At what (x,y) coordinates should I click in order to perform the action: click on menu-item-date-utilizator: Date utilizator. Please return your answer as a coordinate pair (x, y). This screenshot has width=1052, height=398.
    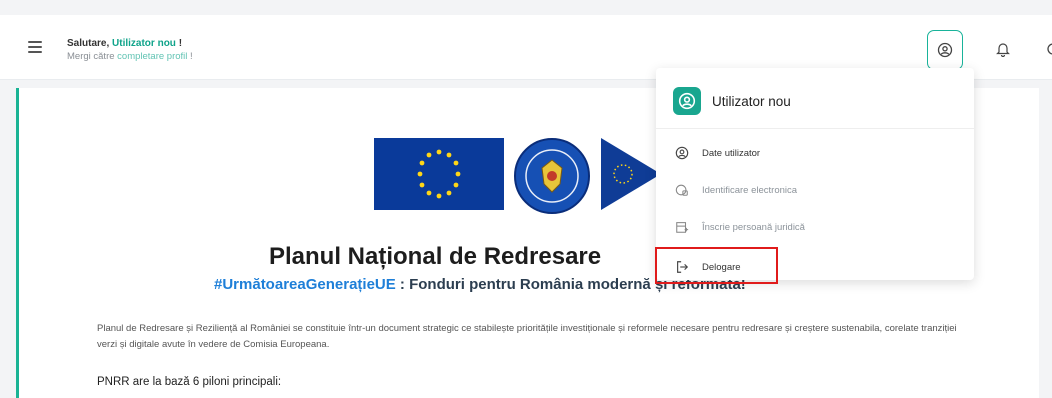
    Looking at the image, I should click on (717, 153).